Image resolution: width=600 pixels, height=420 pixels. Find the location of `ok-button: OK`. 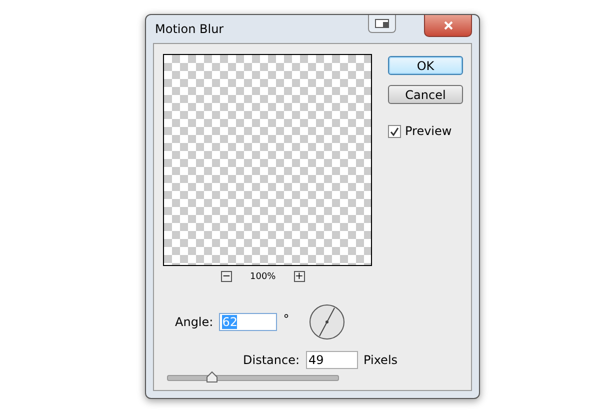

ok-button: OK is located at coordinates (425, 65).